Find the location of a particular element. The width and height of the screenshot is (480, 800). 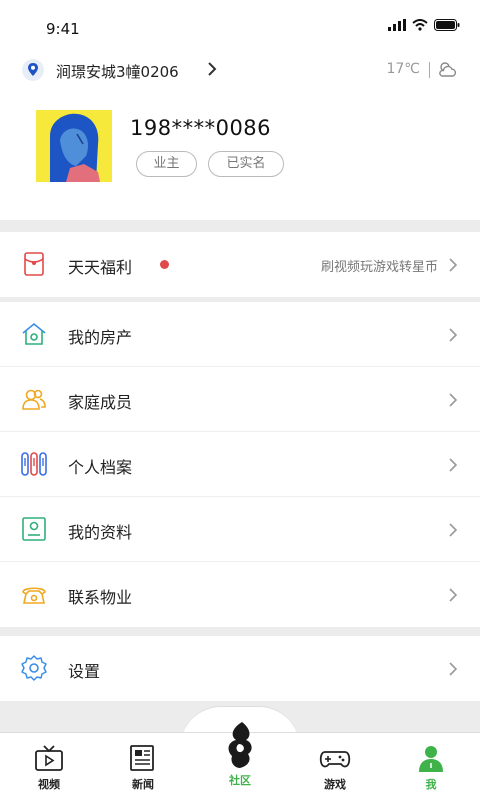

tab-news: 新闻 is located at coordinates (143, 769).